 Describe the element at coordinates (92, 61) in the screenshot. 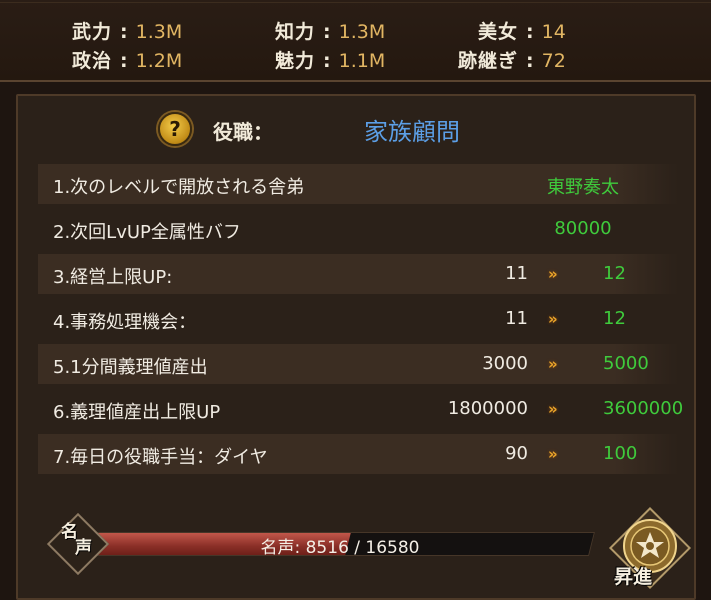

I see `stat-name: 政治` at that location.